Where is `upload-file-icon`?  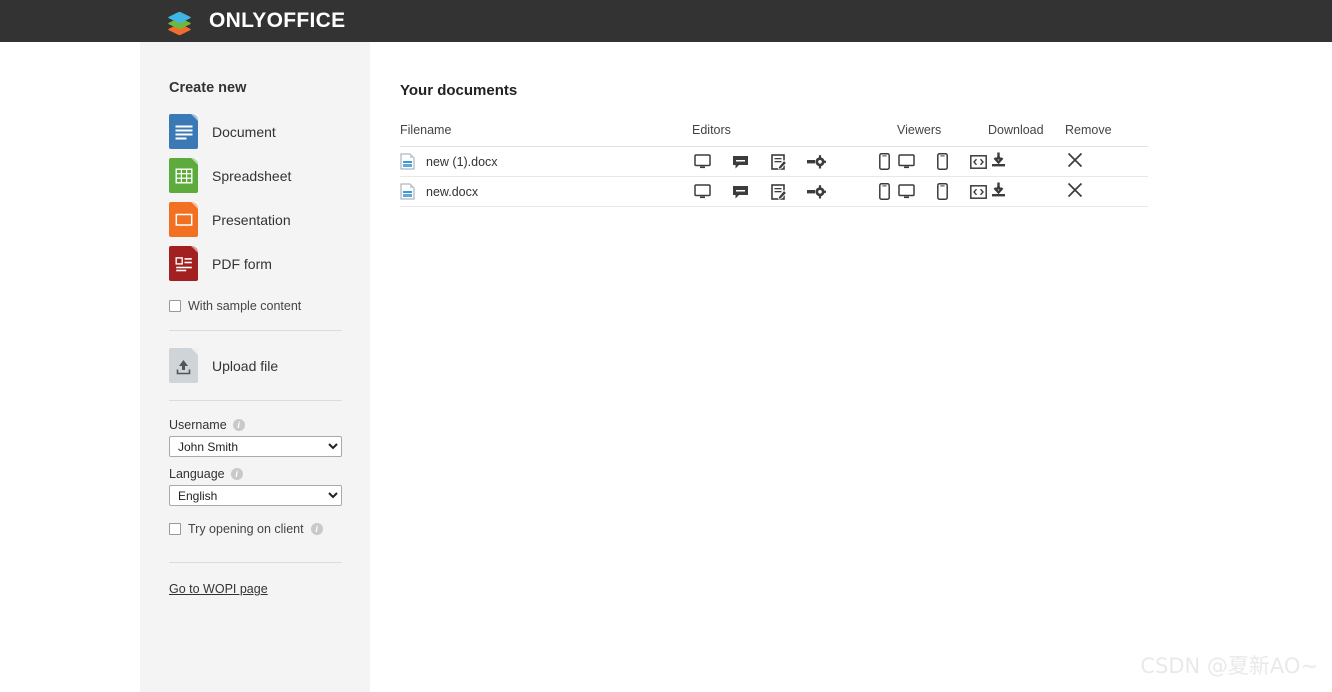 upload-file-icon is located at coordinates (183, 365).